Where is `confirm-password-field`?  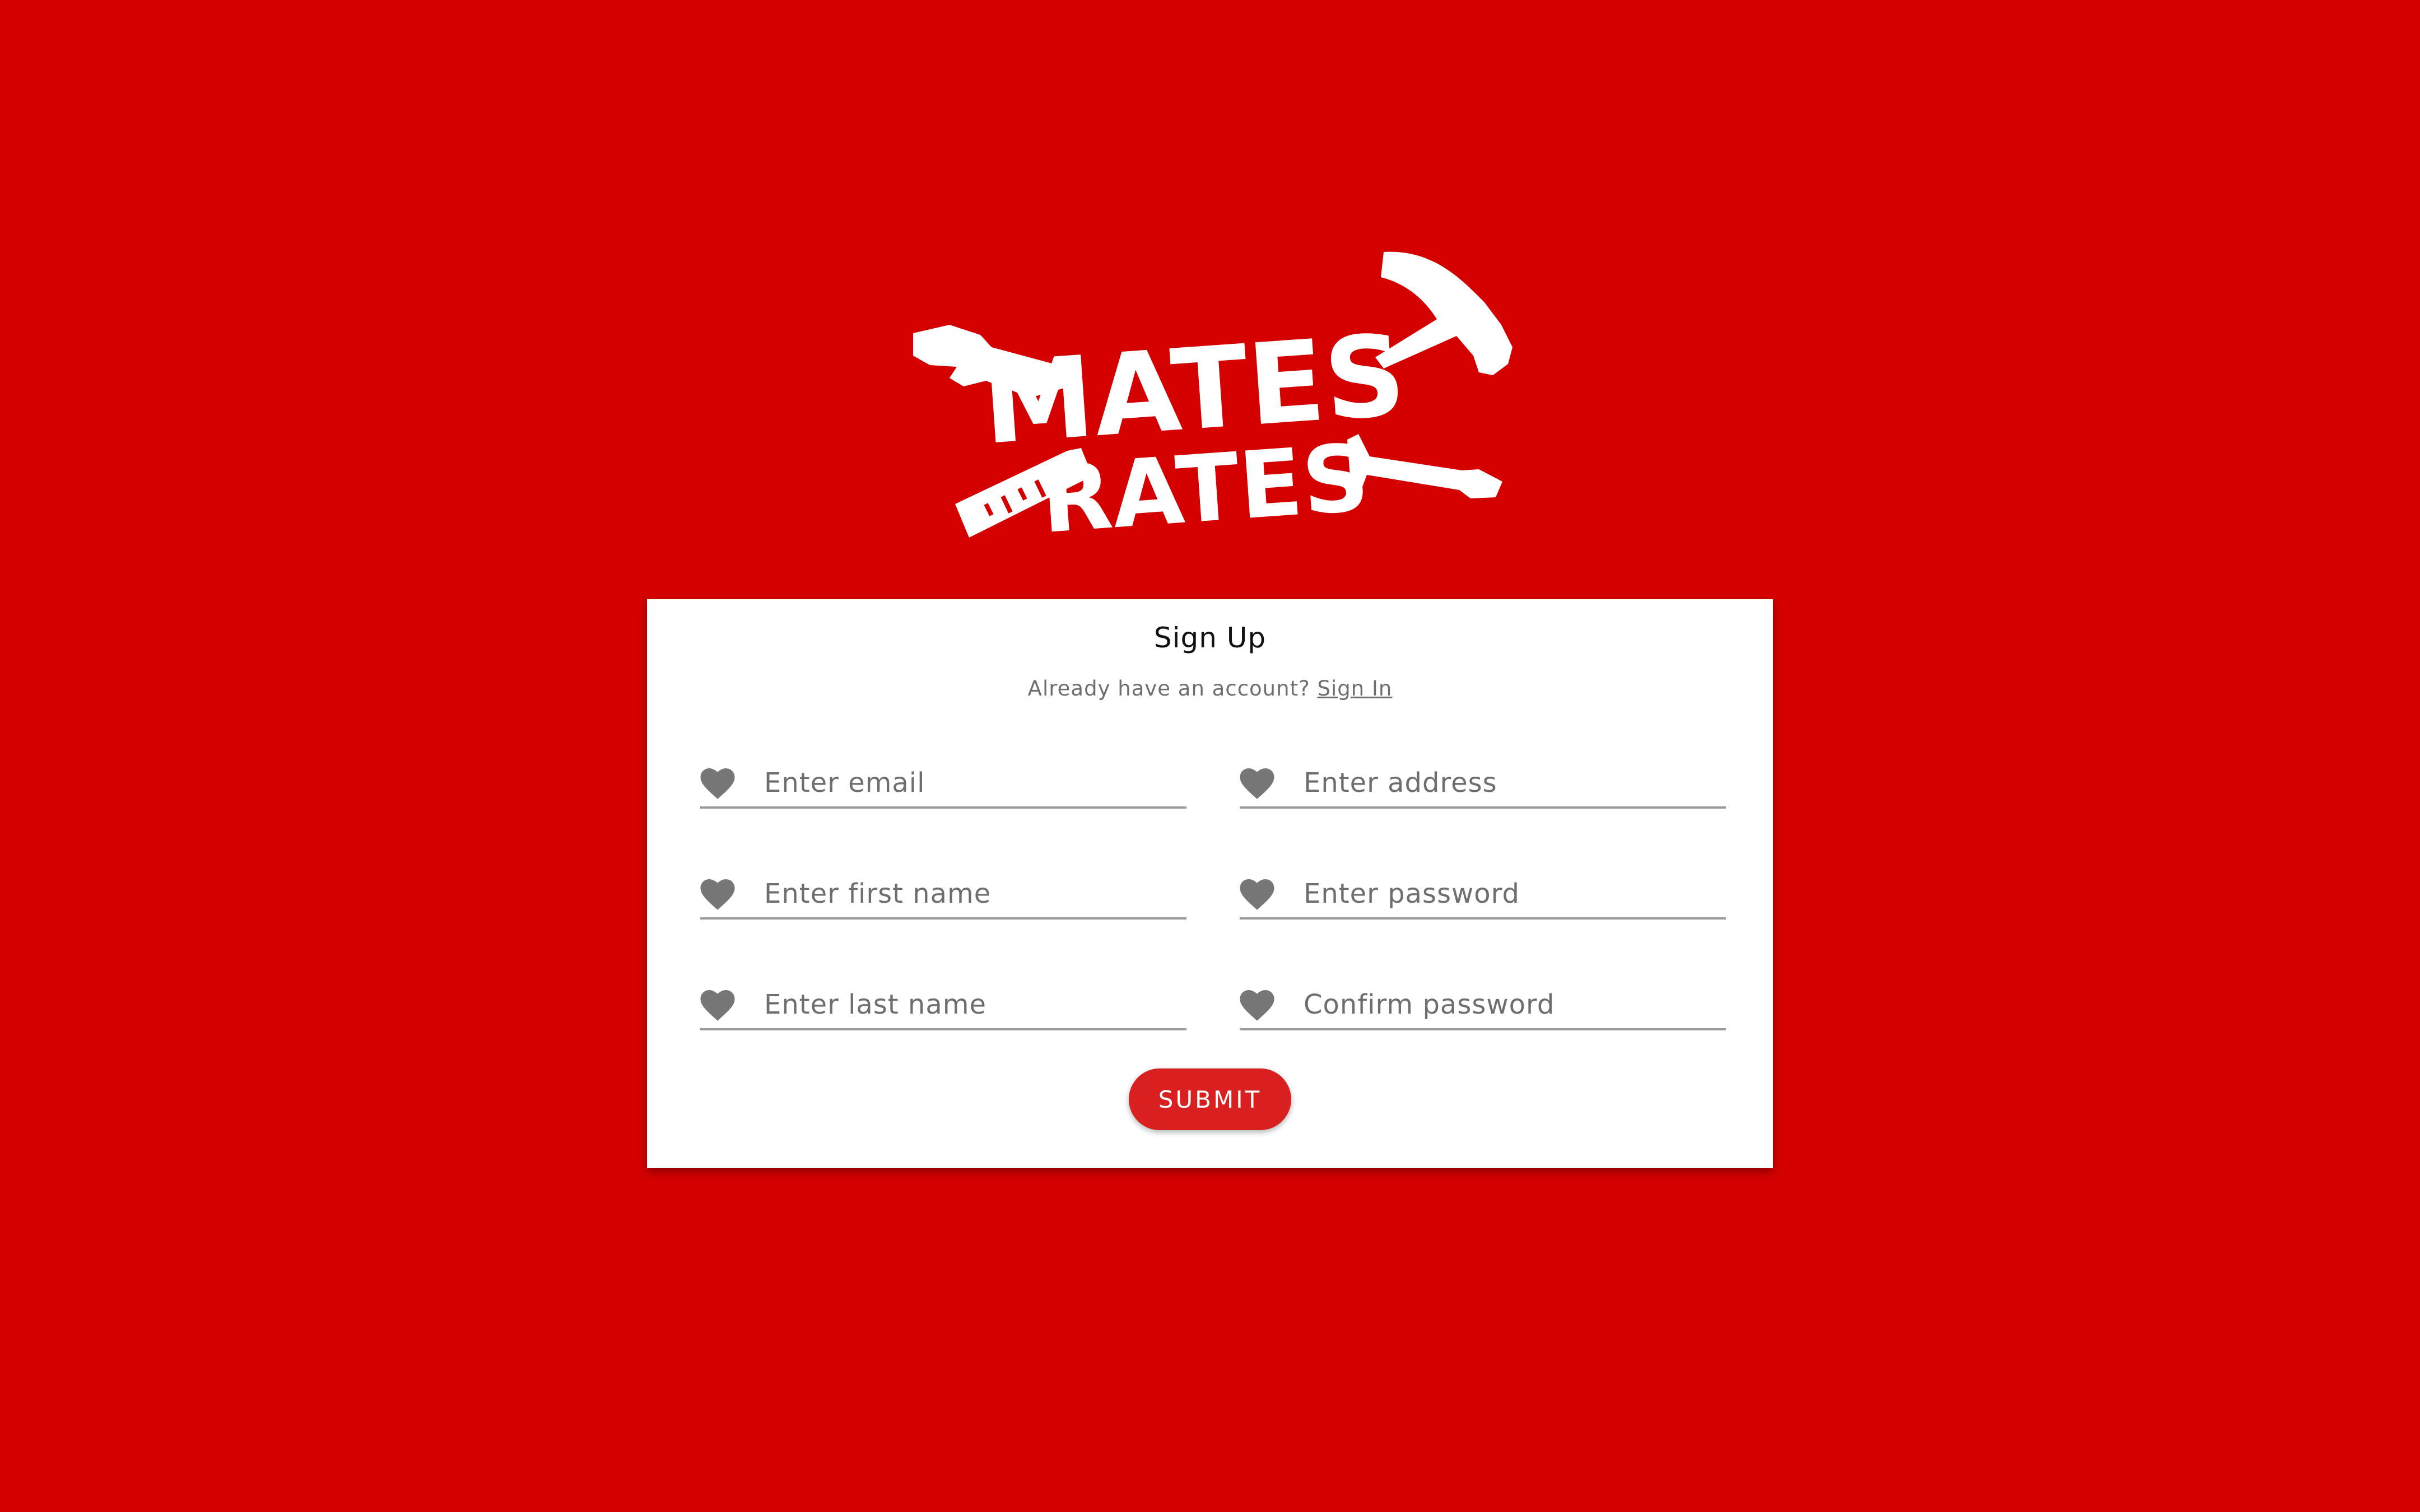
confirm-password-field is located at coordinates (1483, 996).